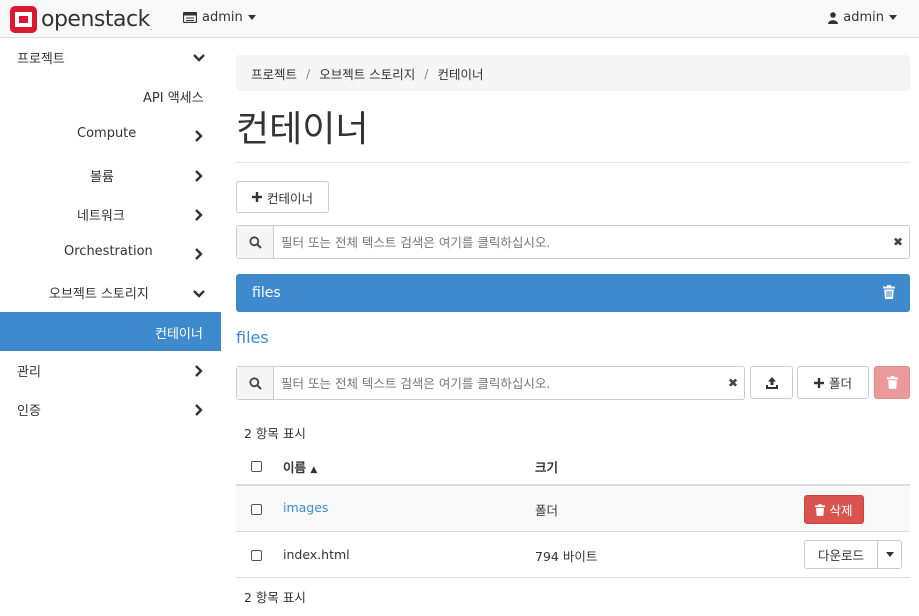  I want to click on objects-table-header: 이름 ▲ 크기, so click(573, 466).